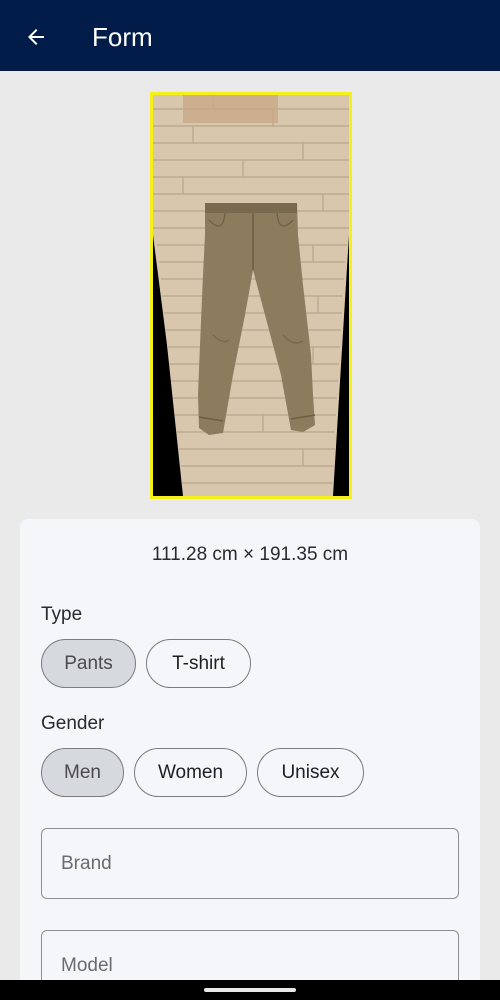  I want to click on brand-input, so click(250, 863).